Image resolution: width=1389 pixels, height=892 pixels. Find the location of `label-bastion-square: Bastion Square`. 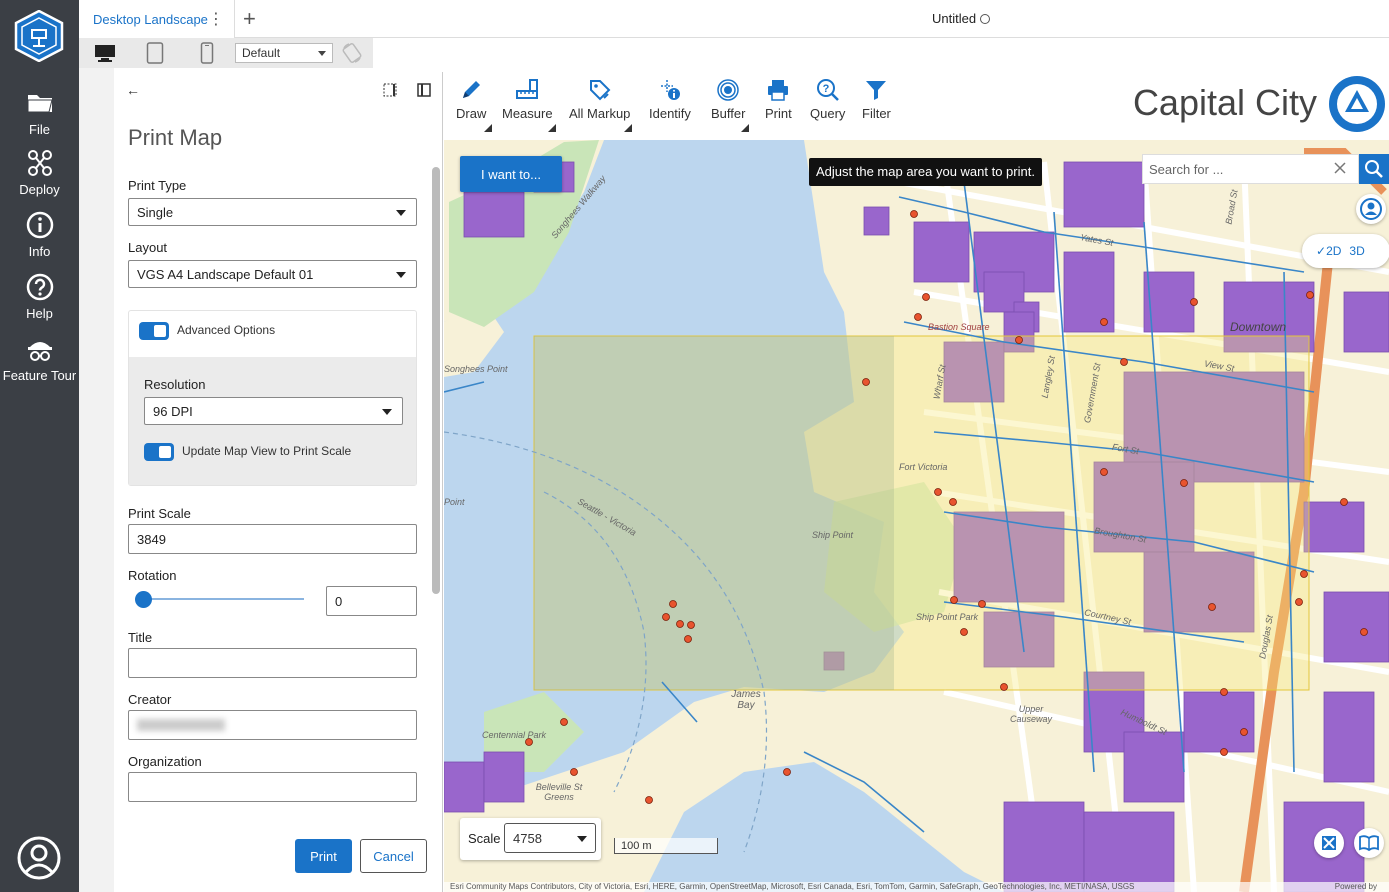

label-bastion-square: Bastion Square is located at coordinates (959, 327).